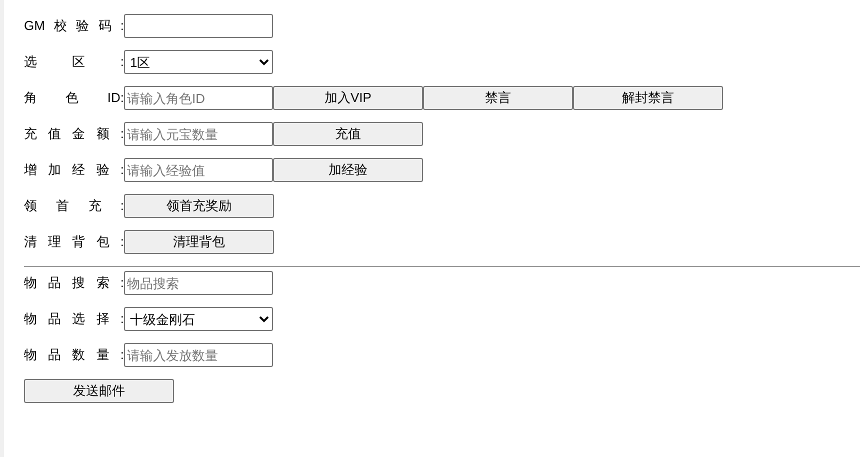 Image resolution: width=860 pixels, height=457 pixels. Describe the element at coordinates (74, 355) in the screenshot. I see `field-label: 物品数量:` at that location.